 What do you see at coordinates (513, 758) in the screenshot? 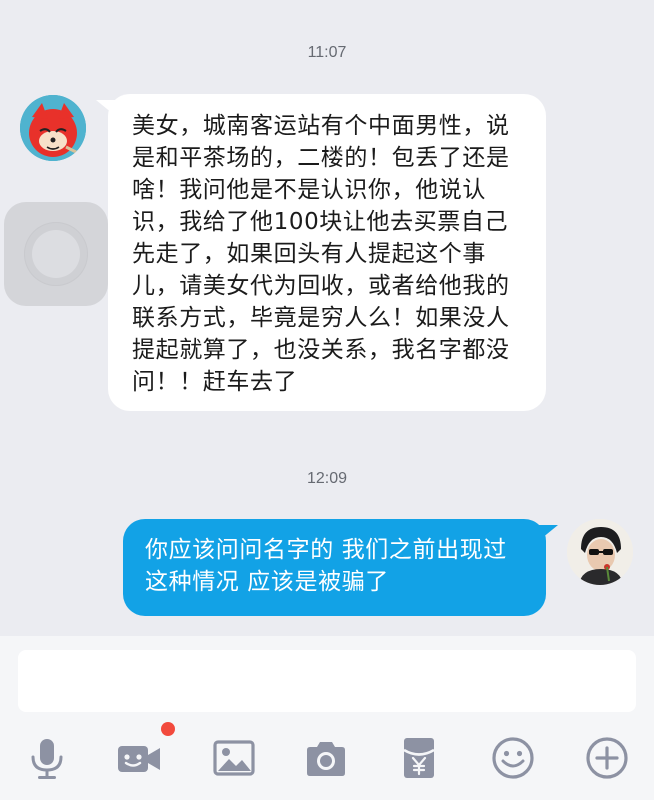
I see `emoji-icon` at bounding box center [513, 758].